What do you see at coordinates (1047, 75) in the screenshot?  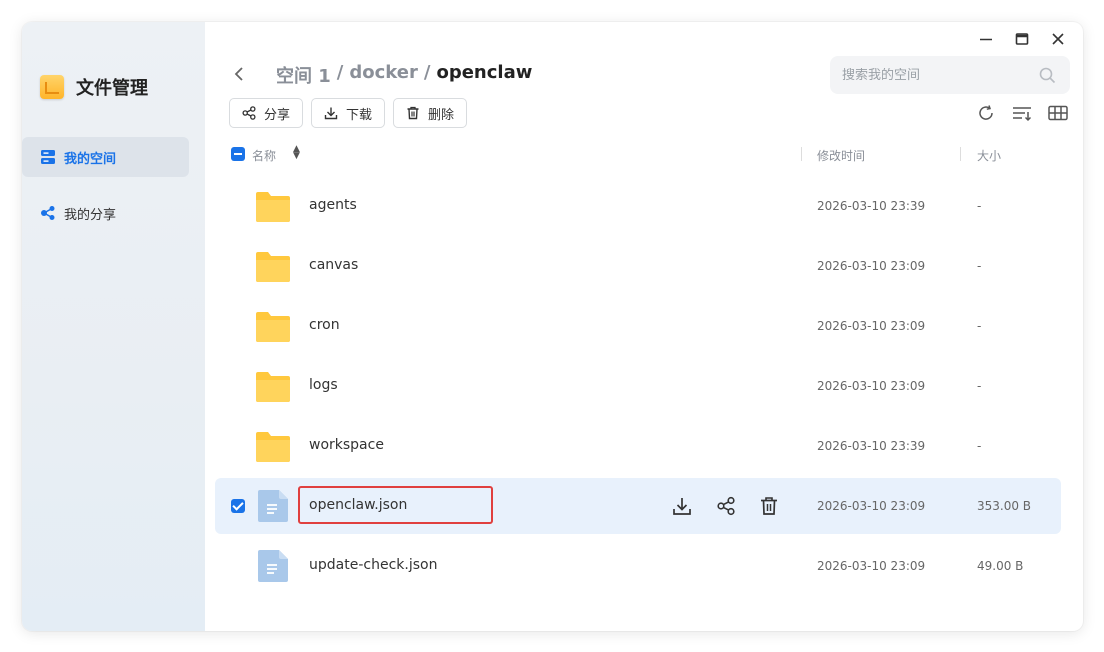 I see `search-icon` at bounding box center [1047, 75].